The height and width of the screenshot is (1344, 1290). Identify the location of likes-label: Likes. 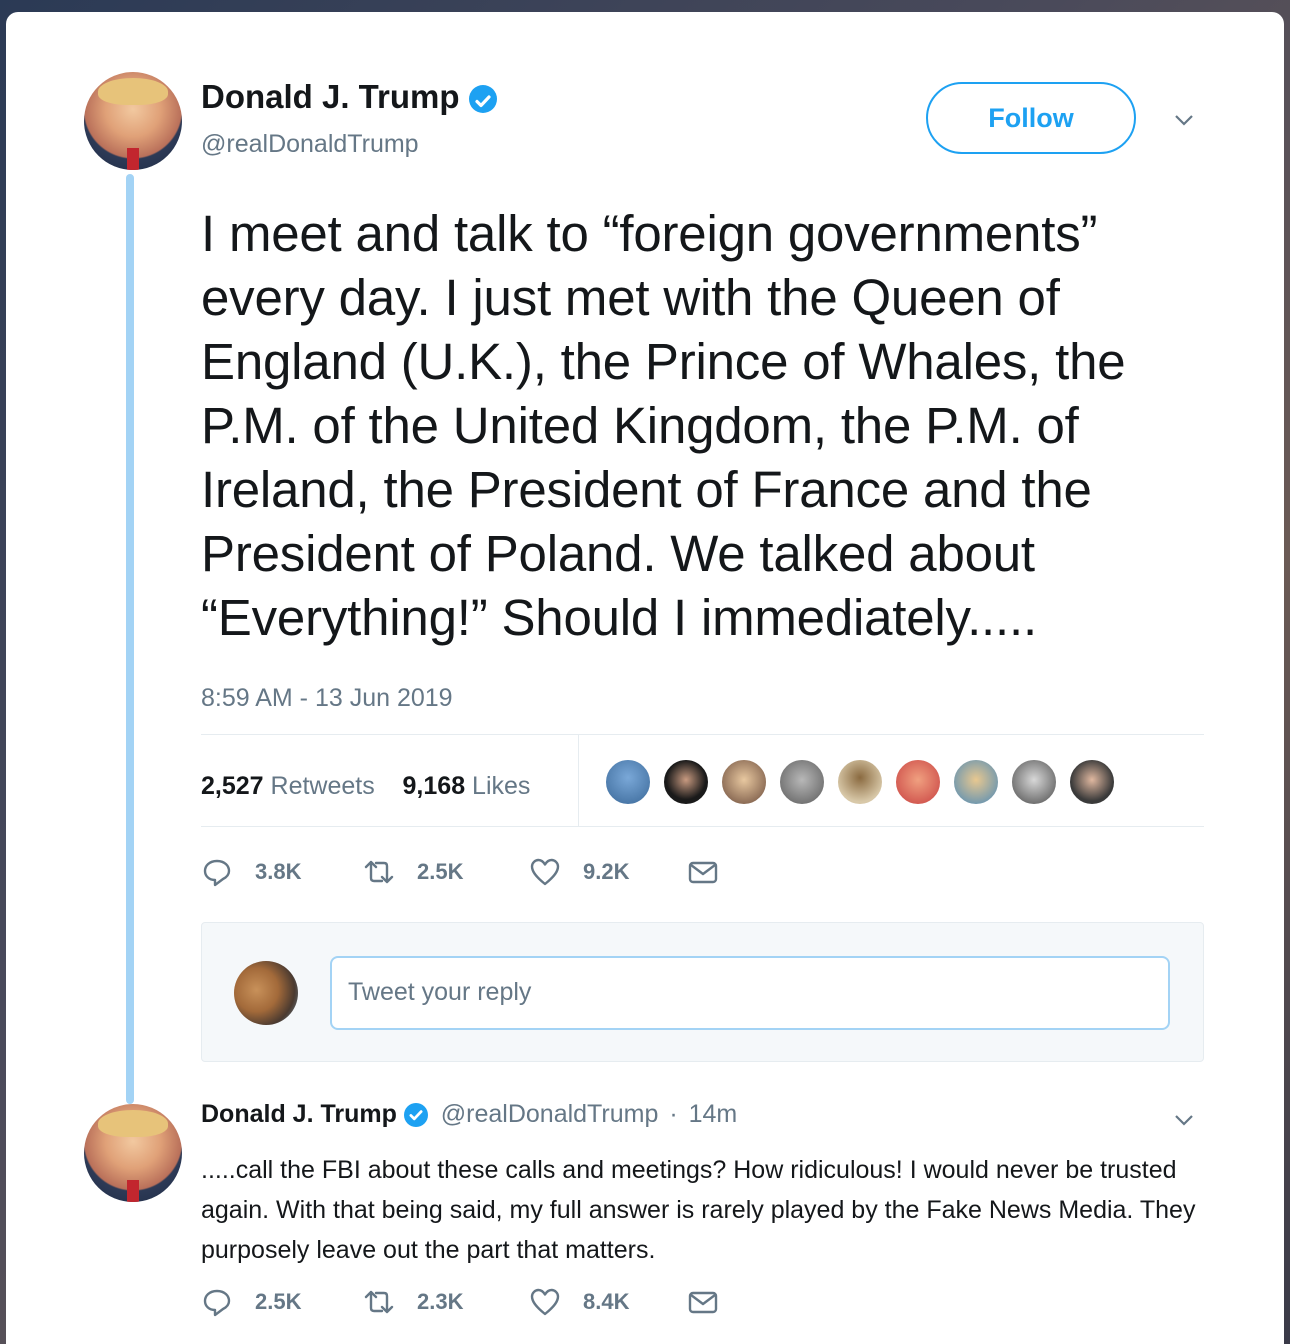
(501, 786).